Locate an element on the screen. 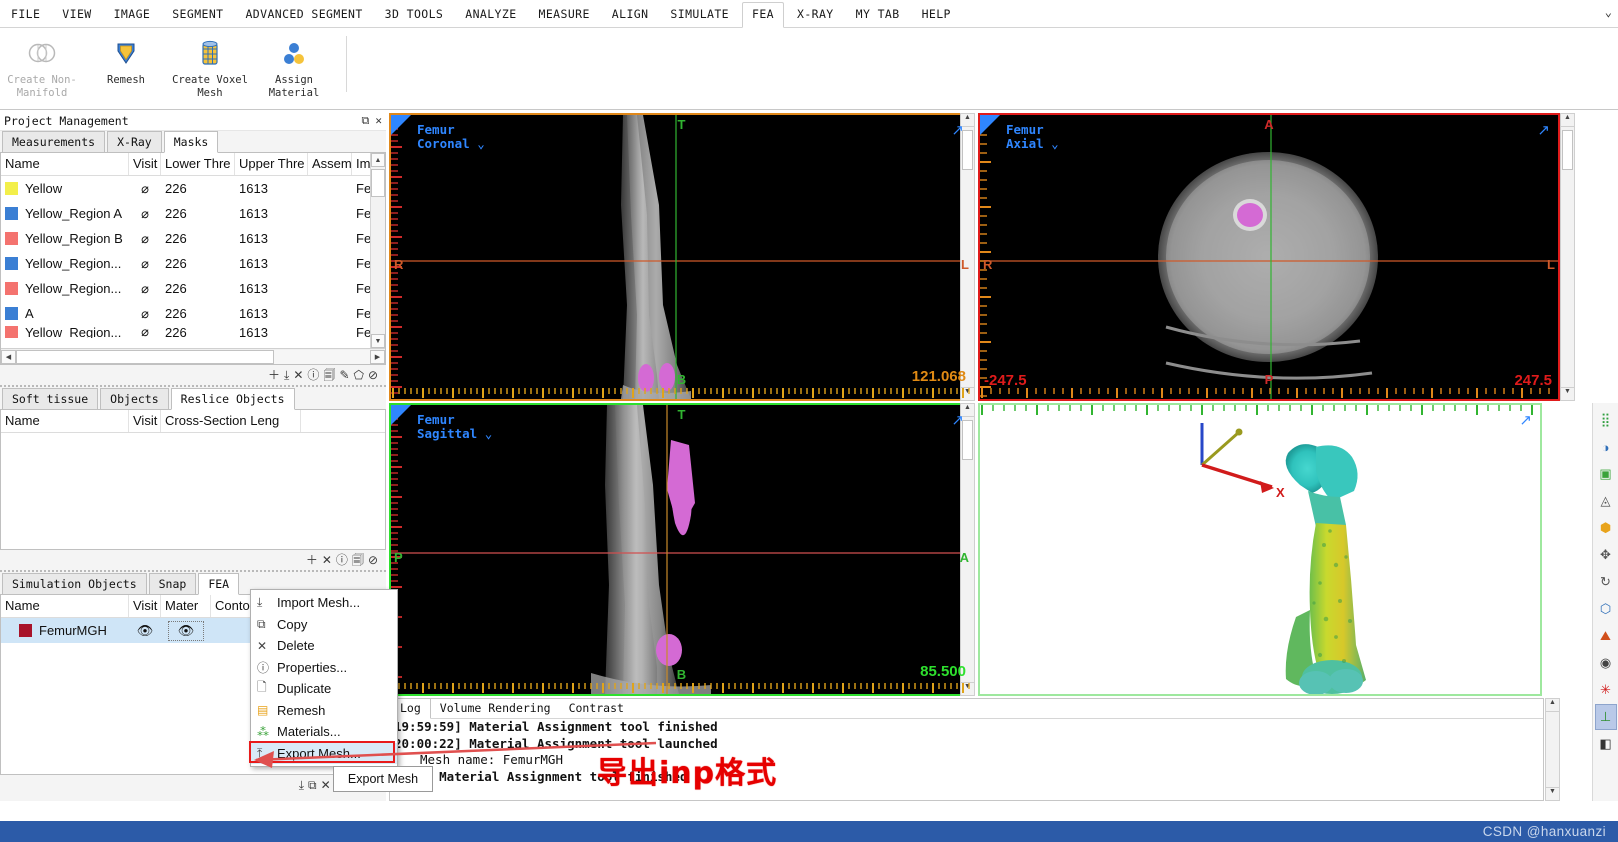 This screenshot has width=1618, height=842. tab-reslice-objects: Reslice Objects is located at coordinates (232, 399).